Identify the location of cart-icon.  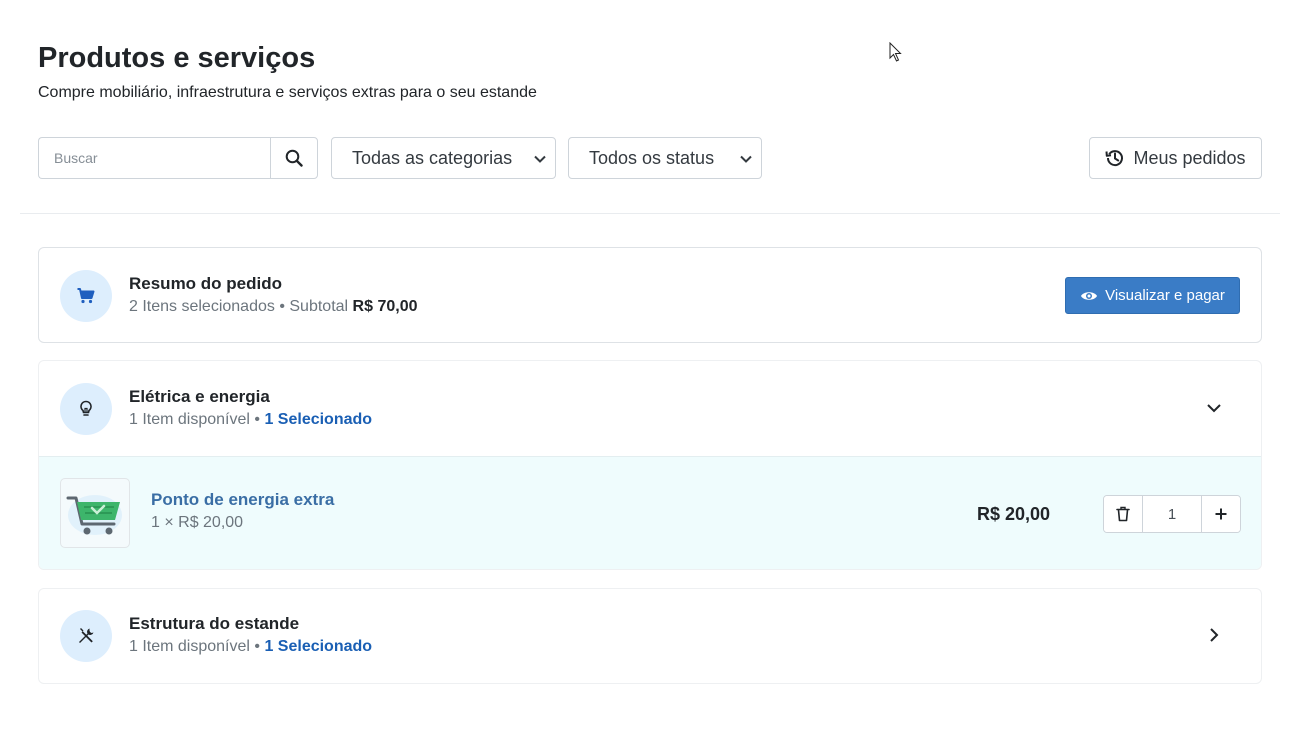
(86, 296).